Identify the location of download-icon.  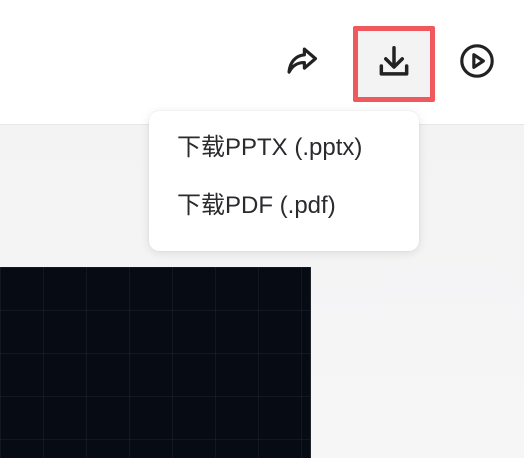
(394, 64).